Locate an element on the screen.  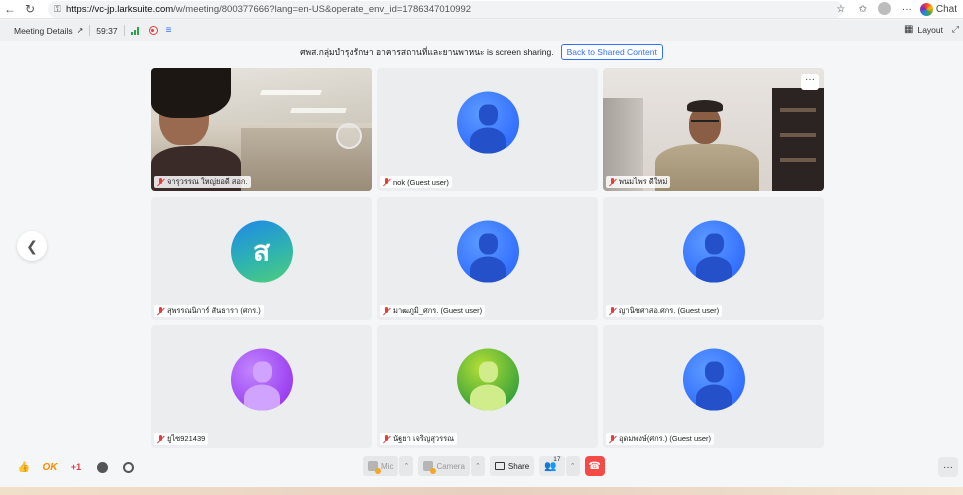
participant-tile: มาฒภูมิ_ศกร. (Guest user) is located at coordinates (487, 258).